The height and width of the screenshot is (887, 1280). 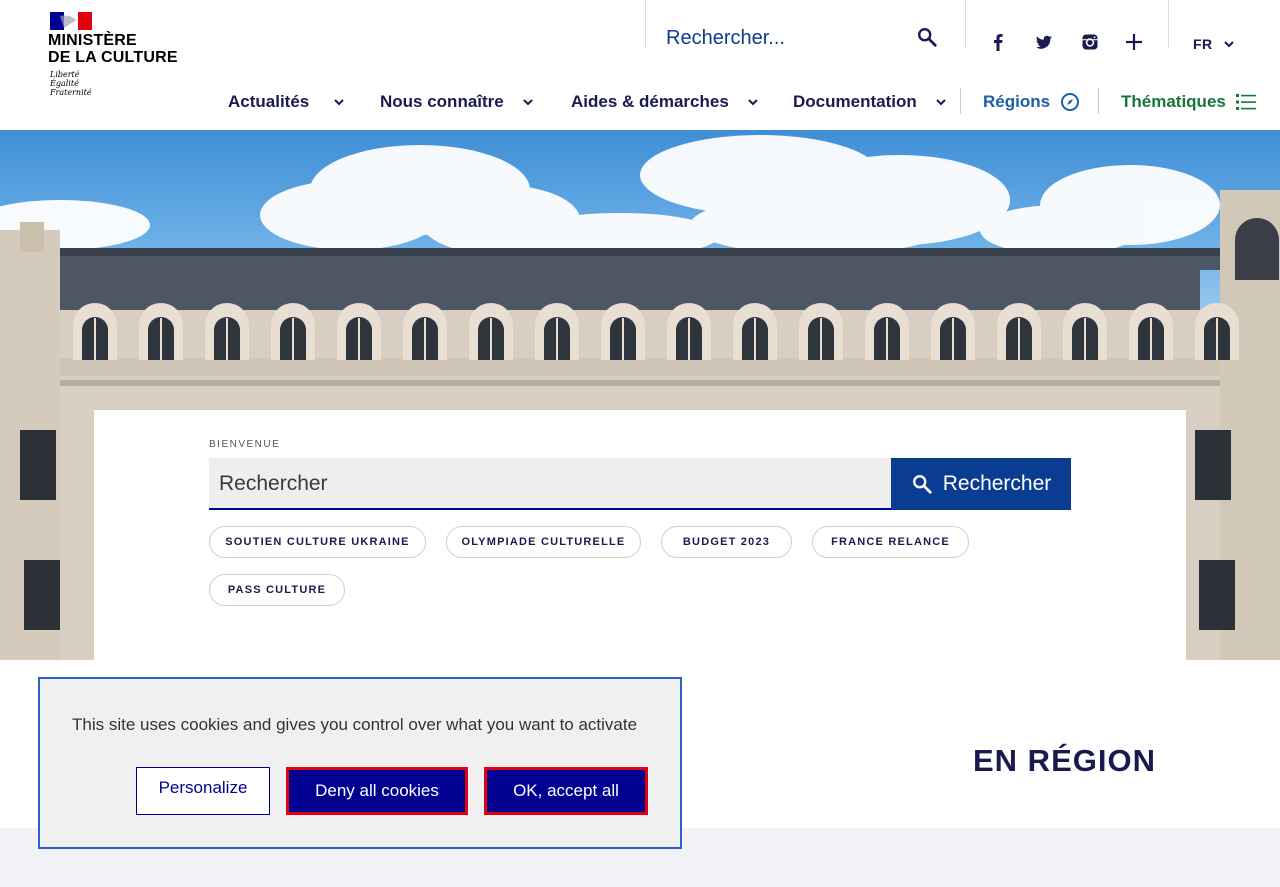 What do you see at coordinates (1203, 44) in the screenshot?
I see `language-selector: FR` at bounding box center [1203, 44].